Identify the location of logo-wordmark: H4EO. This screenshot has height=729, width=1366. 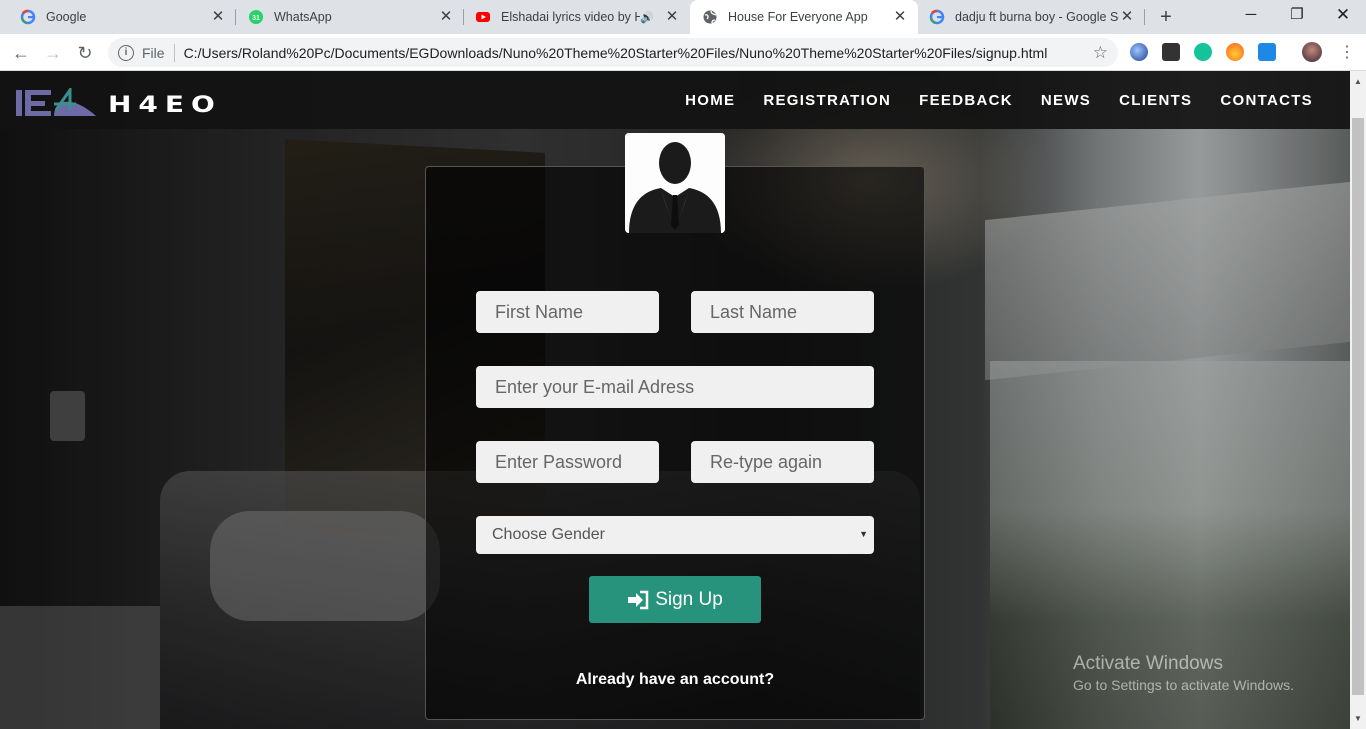
(165, 104).